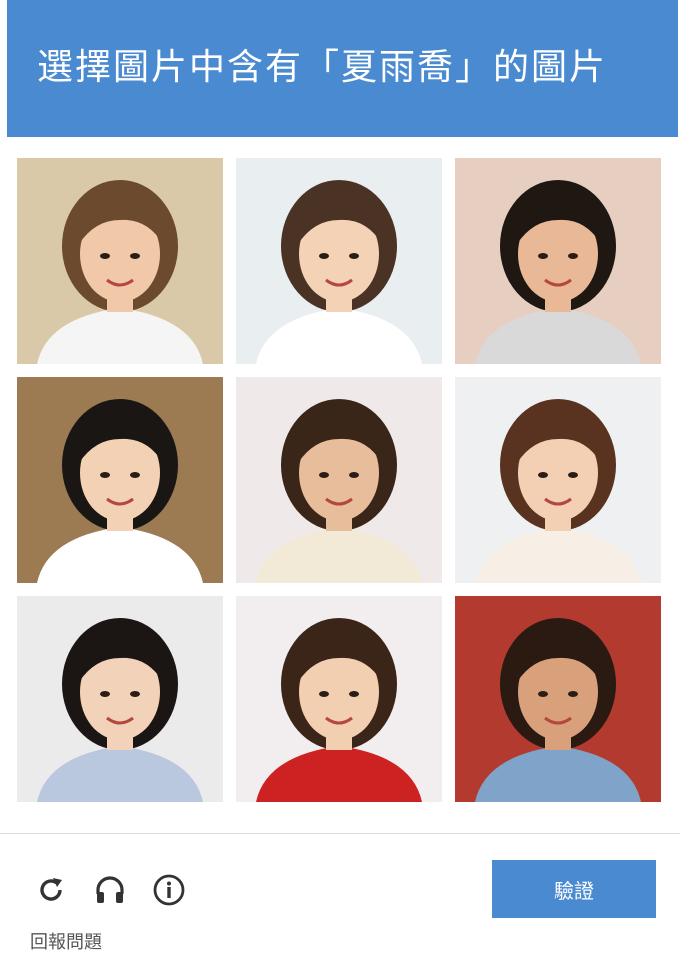  I want to click on footer-divider, so click(340, 833).